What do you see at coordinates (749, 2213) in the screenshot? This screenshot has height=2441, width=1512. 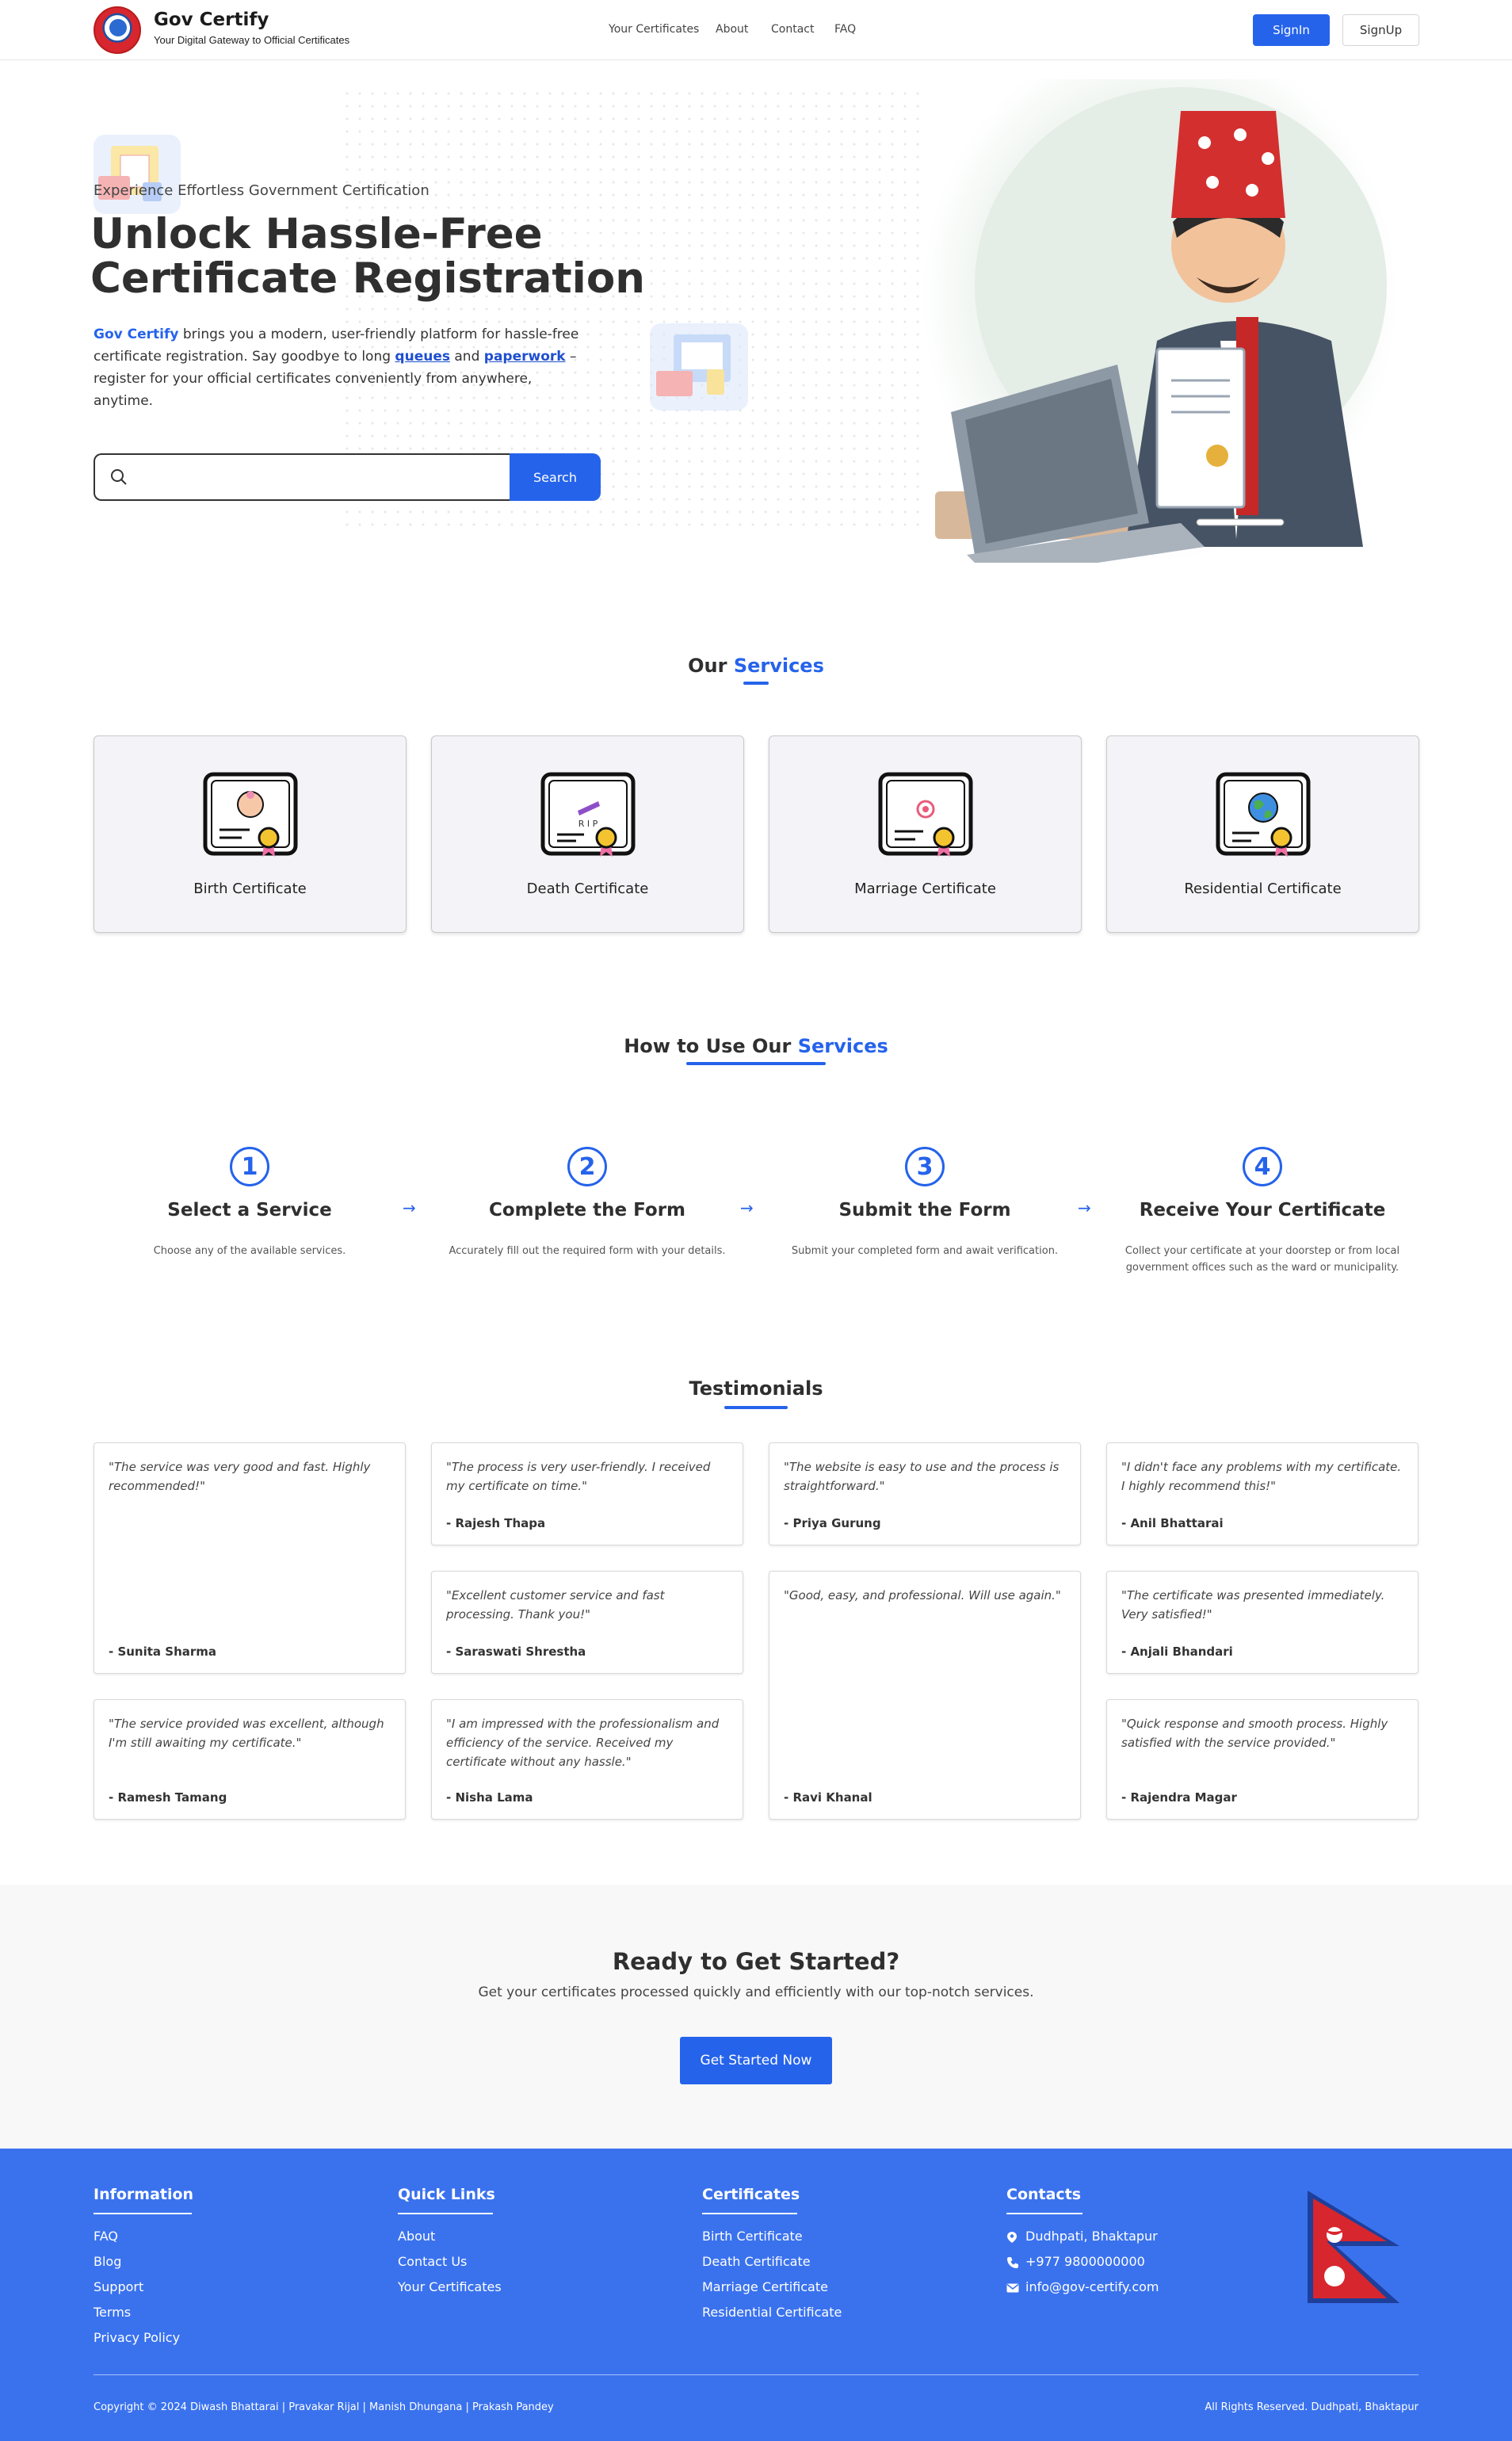 I see `footer-heading-underline` at bounding box center [749, 2213].